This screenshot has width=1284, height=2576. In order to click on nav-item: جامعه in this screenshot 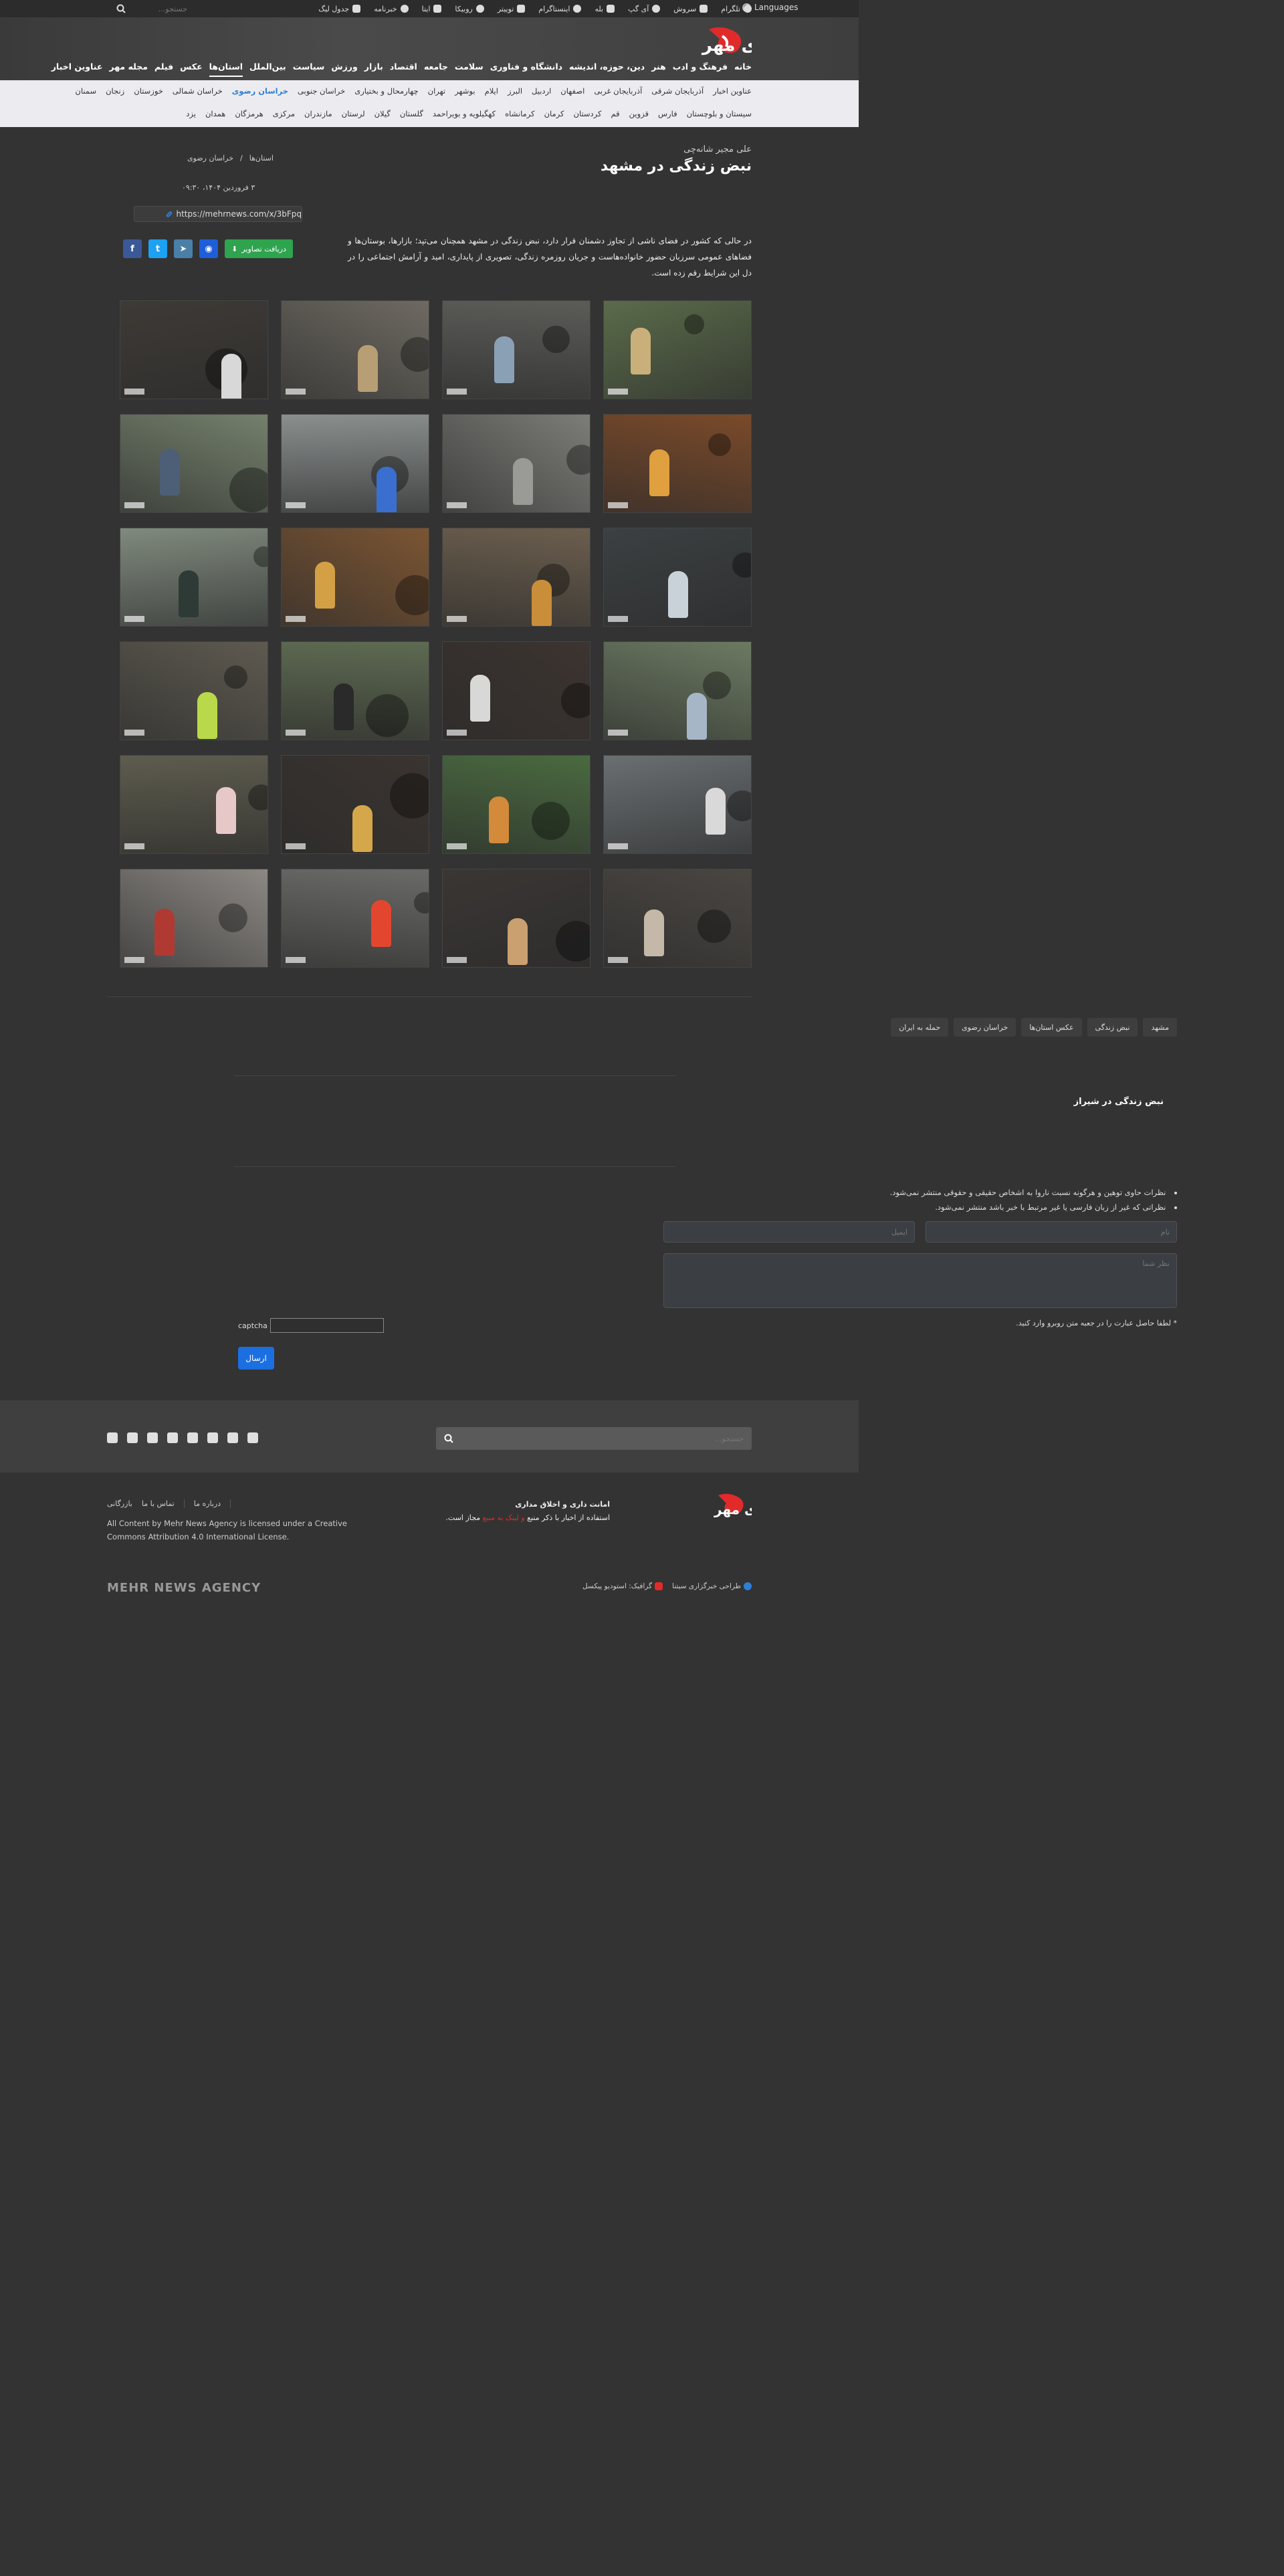, I will do `click(436, 69)`.